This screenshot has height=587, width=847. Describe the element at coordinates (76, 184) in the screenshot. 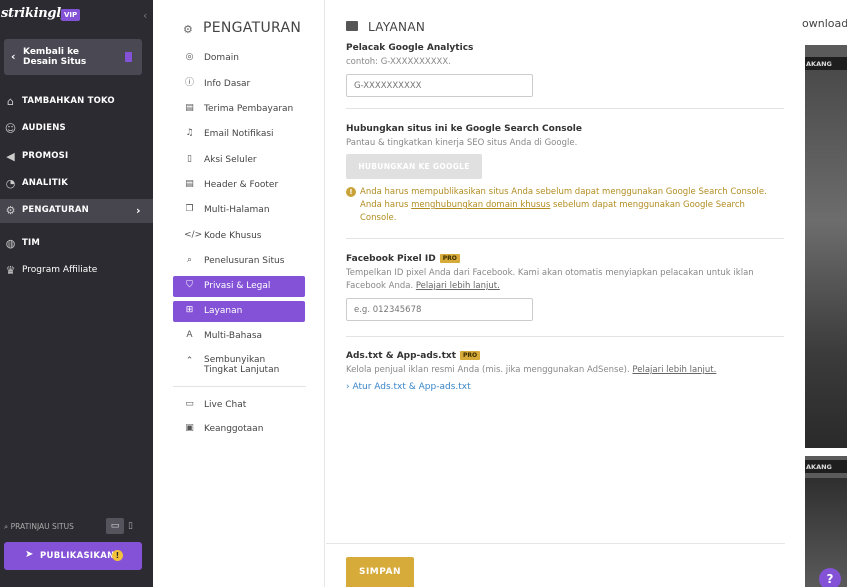

I see `sidebar-item-analytics: ◔ ANALITIK` at that location.